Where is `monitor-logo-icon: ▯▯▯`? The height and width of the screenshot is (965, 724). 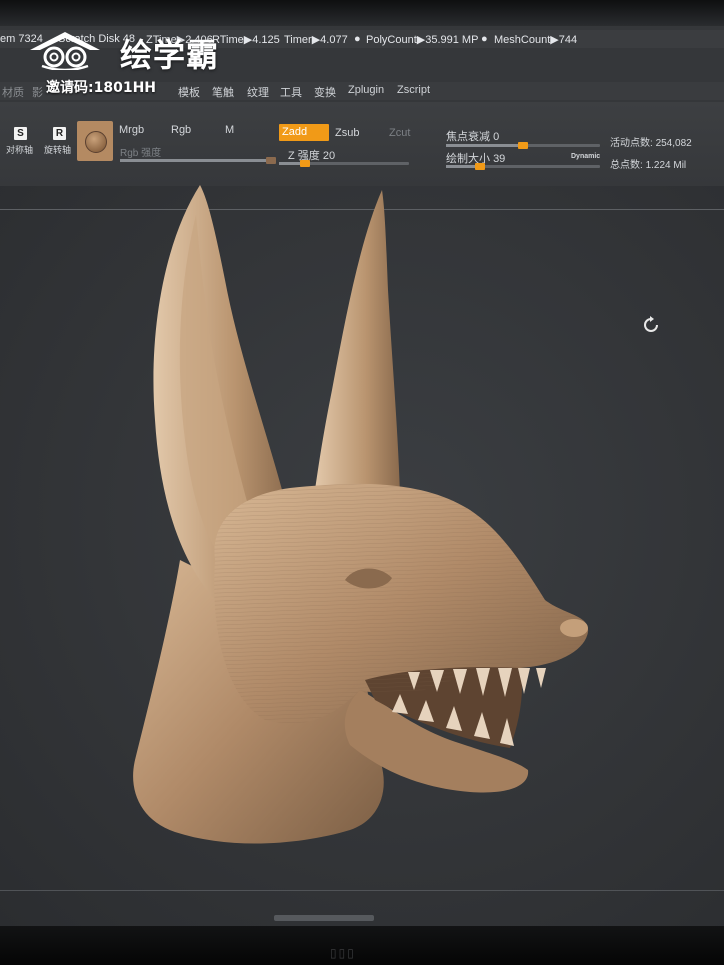 monitor-logo-icon: ▯▯▯ is located at coordinates (343, 953).